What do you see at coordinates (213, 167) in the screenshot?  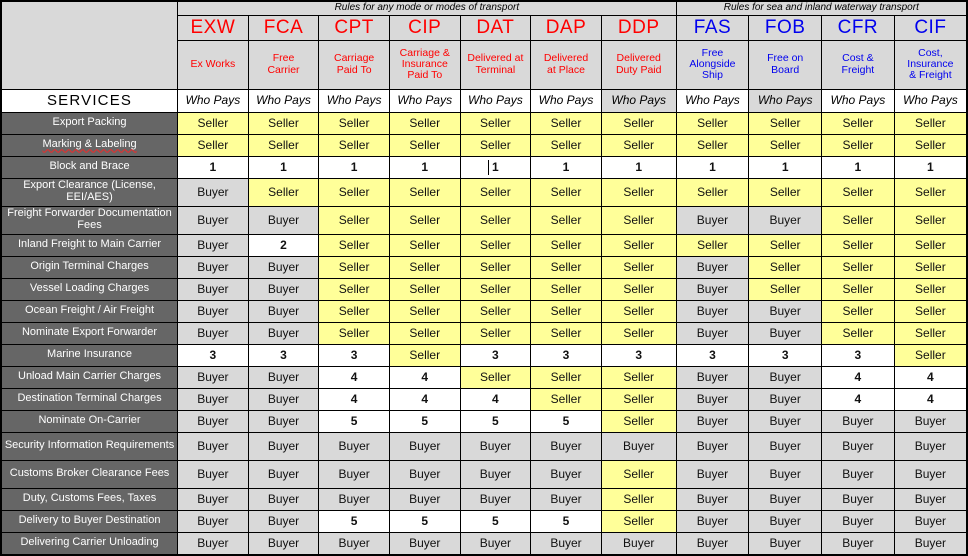 I see `cell-exw: 1` at bounding box center [213, 167].